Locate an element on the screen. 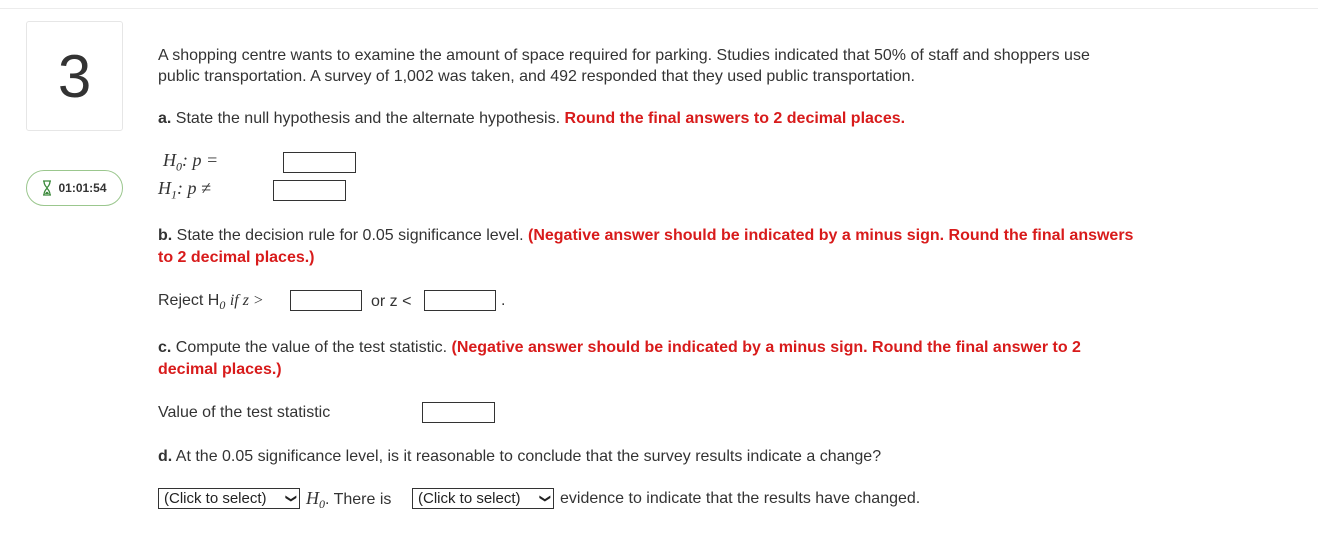 The height and width of the screenshot is (560, 1318). part-b-label: b. is located at coordinates (165, 235).